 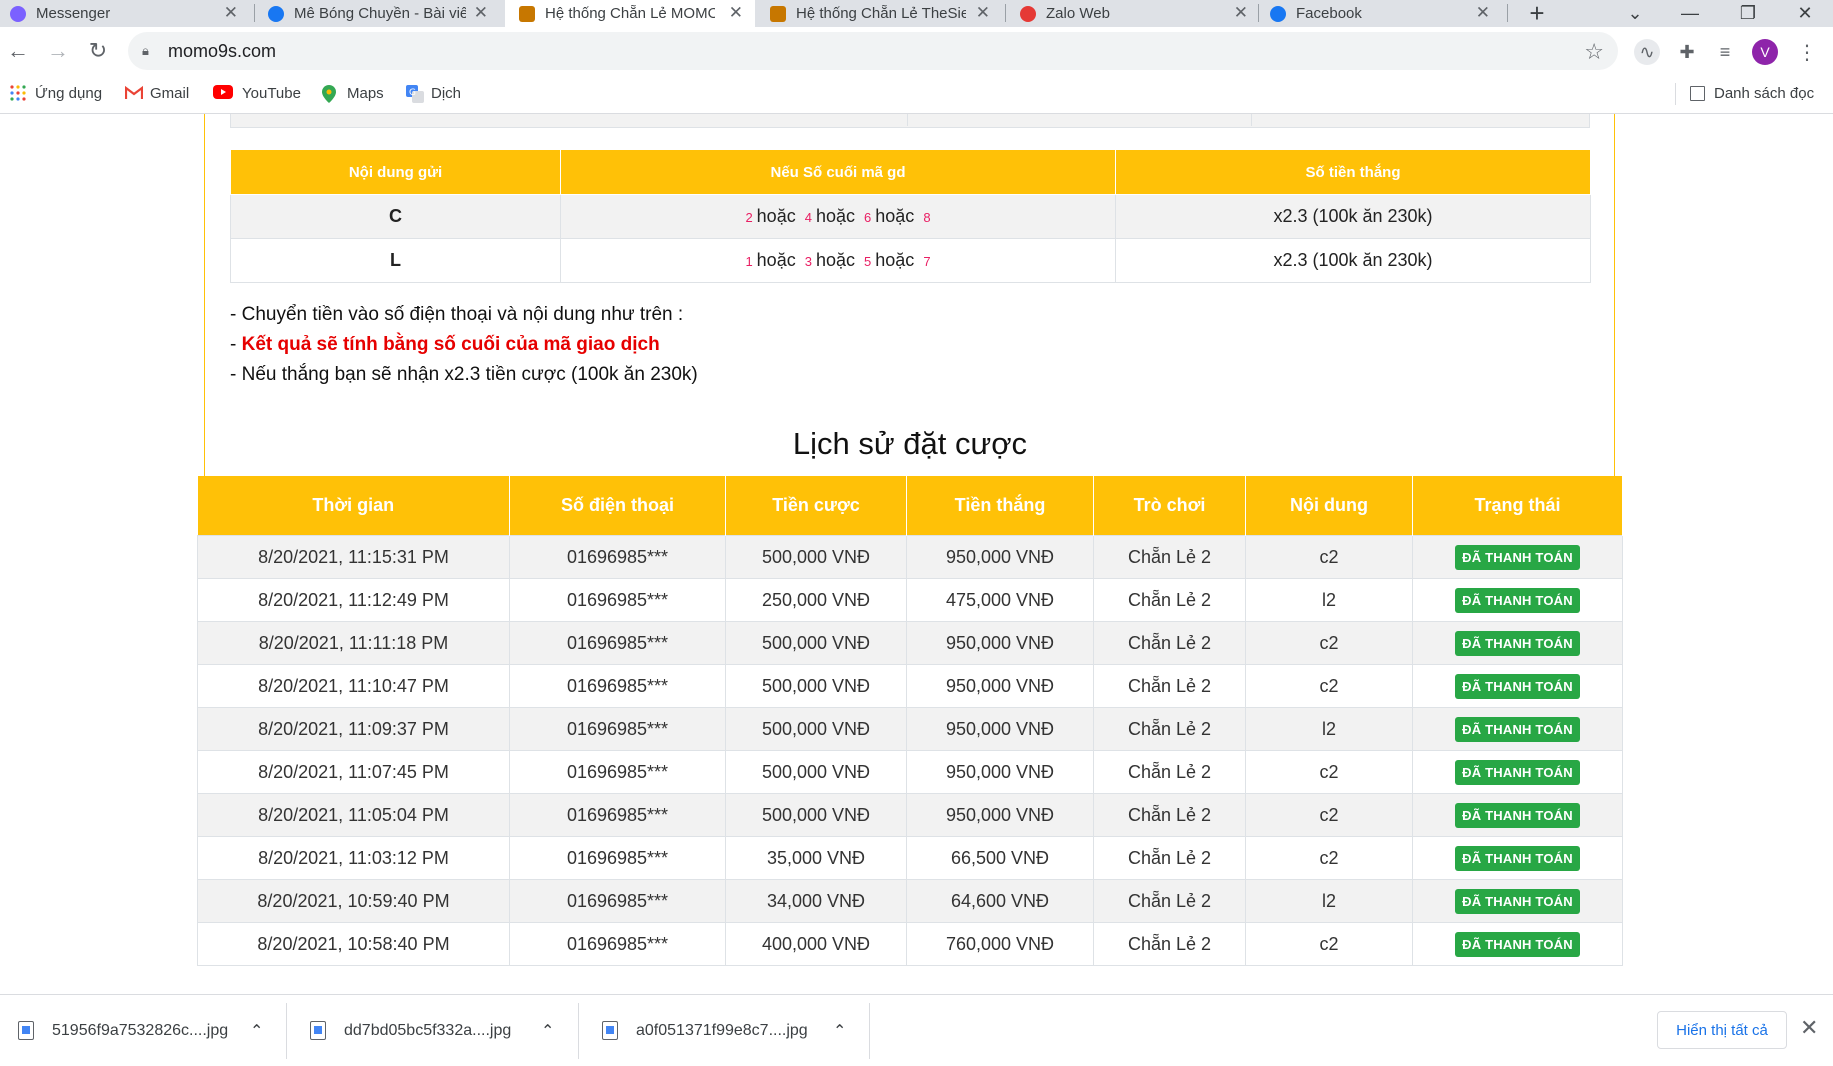 What do you see at coordinates (1635, 13) in the screenshot?
I see `tab-search-icon: ⌄` at bounding box center [1635, 13].